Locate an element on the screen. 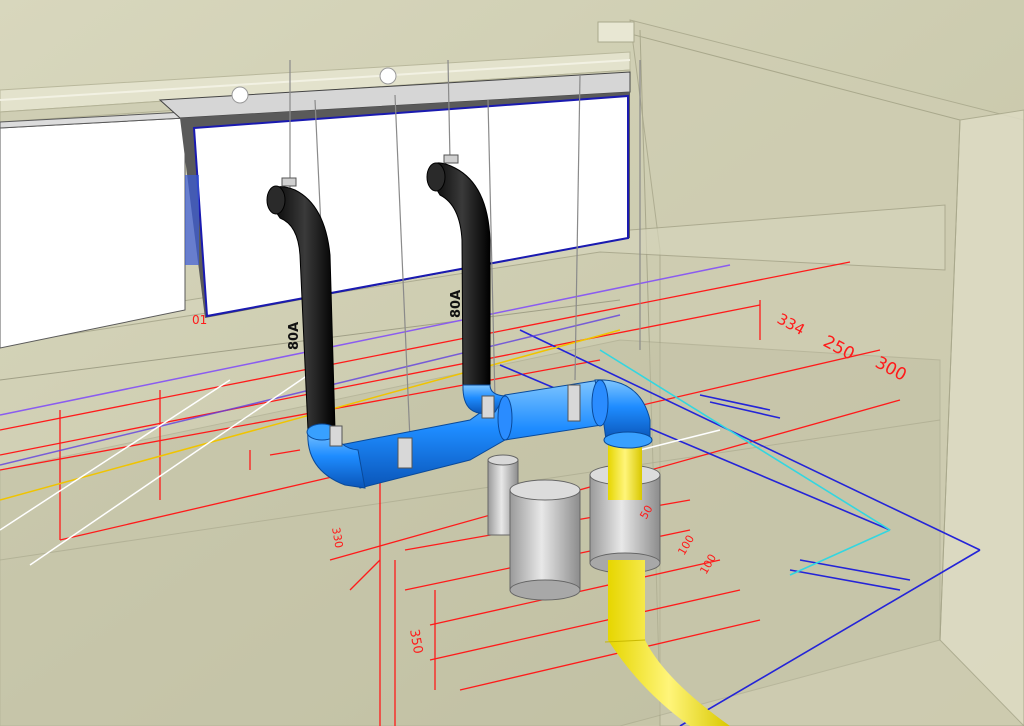  equipment-box-left is located at coordinates (93, 230).